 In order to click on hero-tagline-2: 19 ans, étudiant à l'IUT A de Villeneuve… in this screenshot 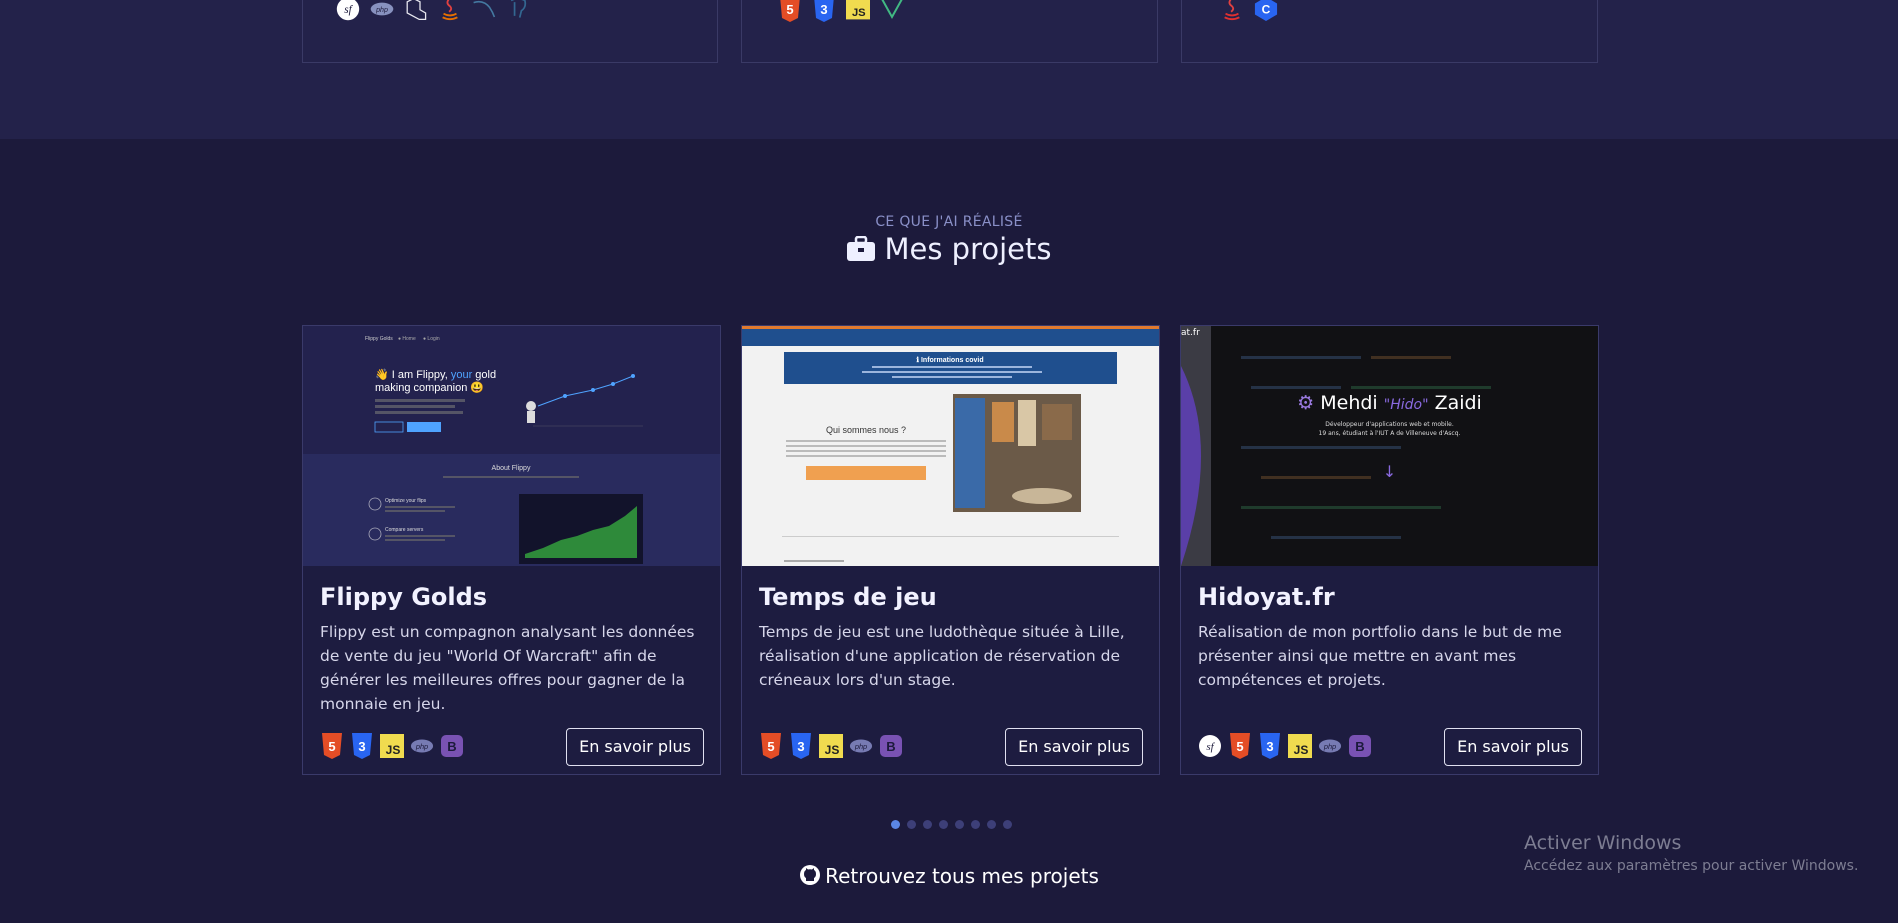, I will do `click(1389, 433)`.